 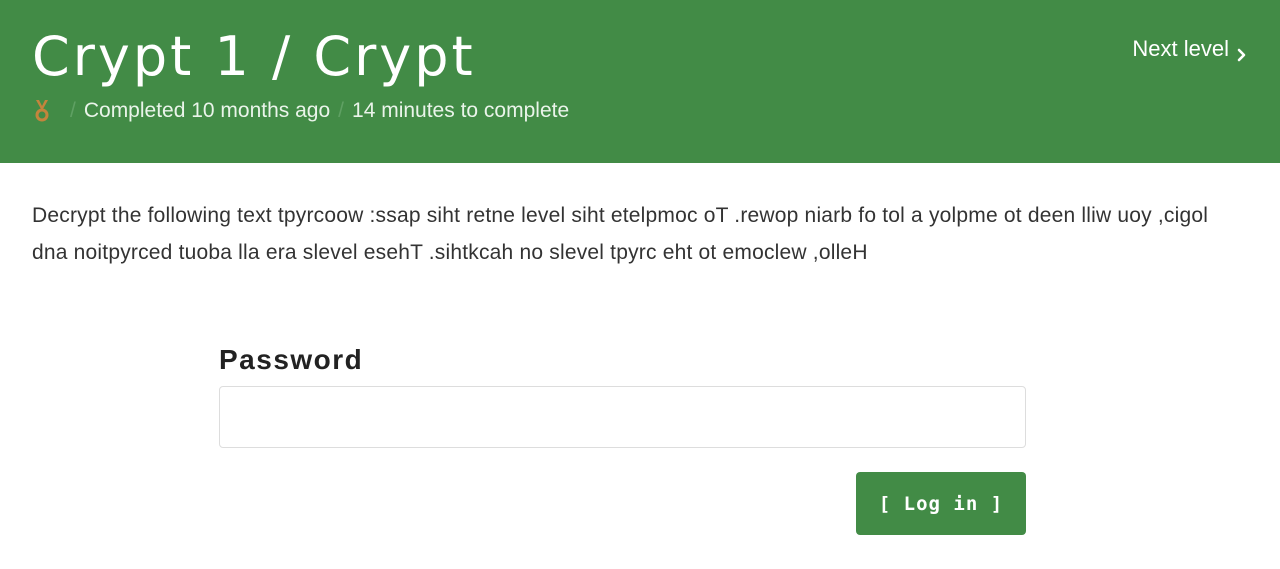 What do you see at coordinates (291, 359) in the screenshot?
I see `password-label: Password` at bounding box center [291, 359].